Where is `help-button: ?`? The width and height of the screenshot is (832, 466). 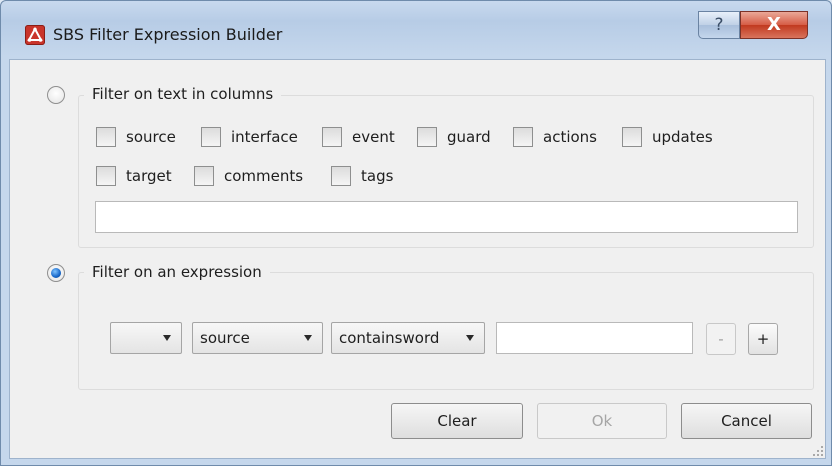 help-button: ? is located at coordinates (719, 25).